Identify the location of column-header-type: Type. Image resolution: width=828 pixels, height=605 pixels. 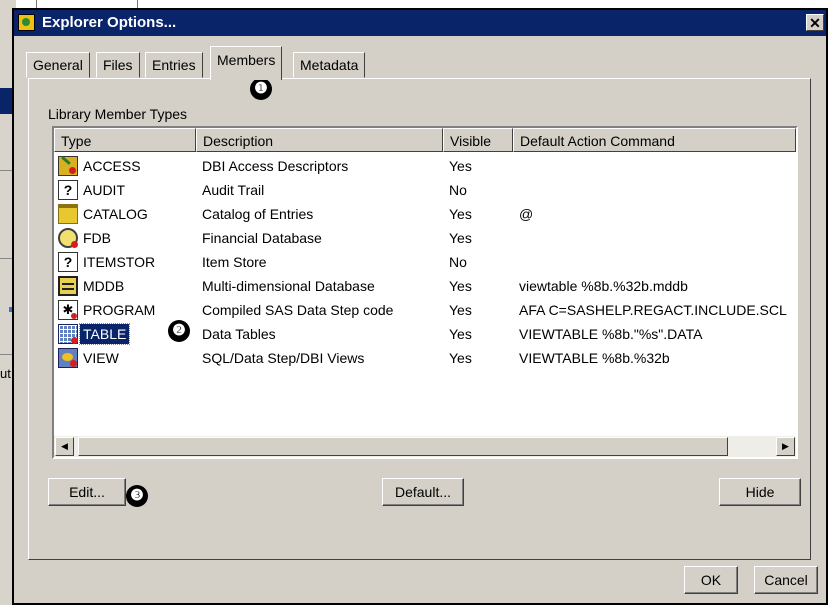
(125, 140).